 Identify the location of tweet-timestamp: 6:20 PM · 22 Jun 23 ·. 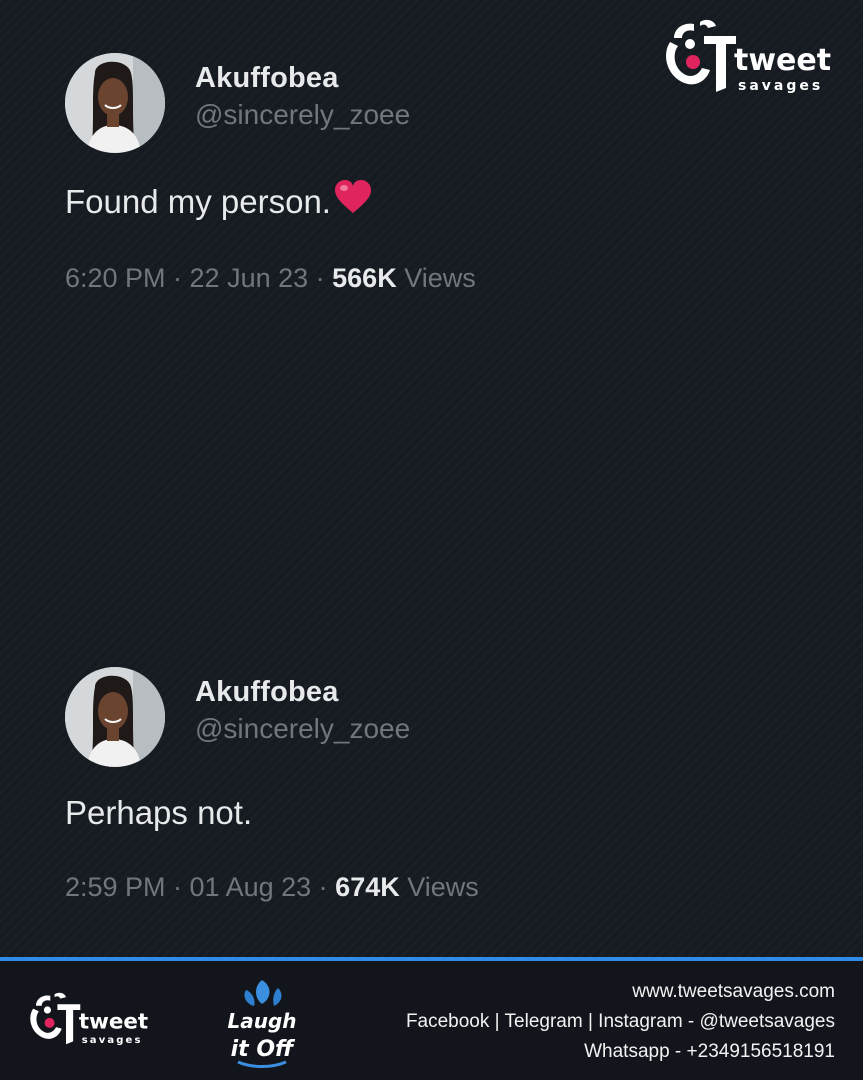
(198, 278).